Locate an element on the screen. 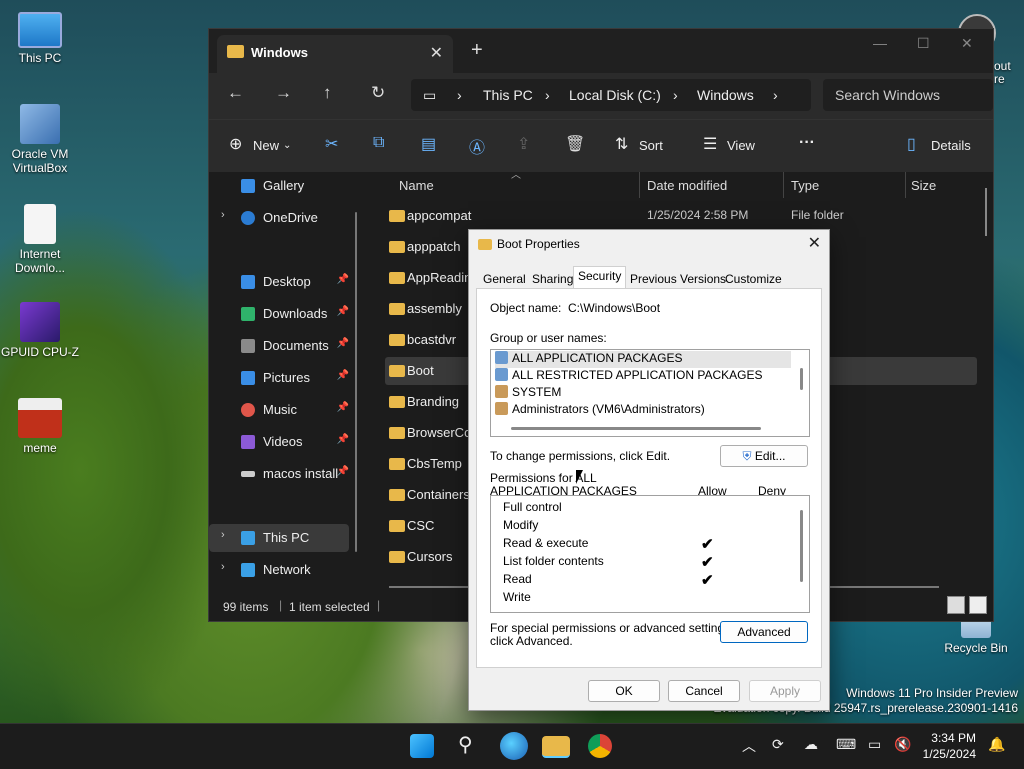 The image size is (1024, 769). nav-item-this-pc: › This PC is located at coordinates (279, 538).